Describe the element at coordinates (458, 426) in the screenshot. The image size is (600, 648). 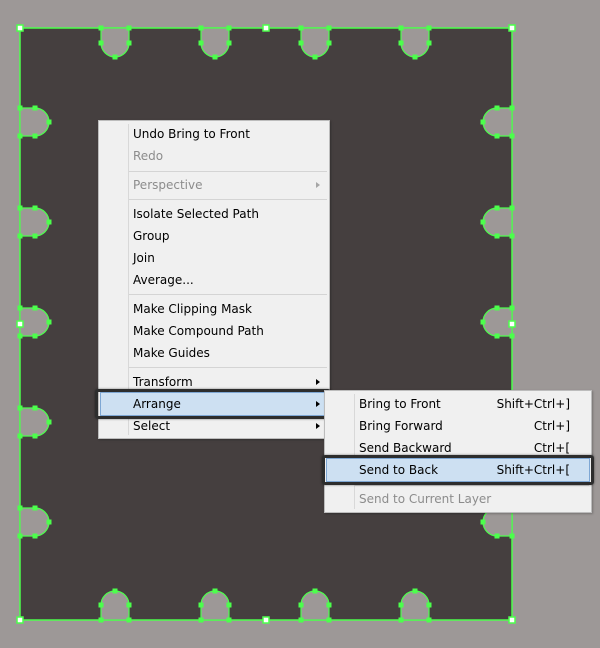
I see `menu-item-bring-forward: Bring Forward Ctrl+]` at that location.